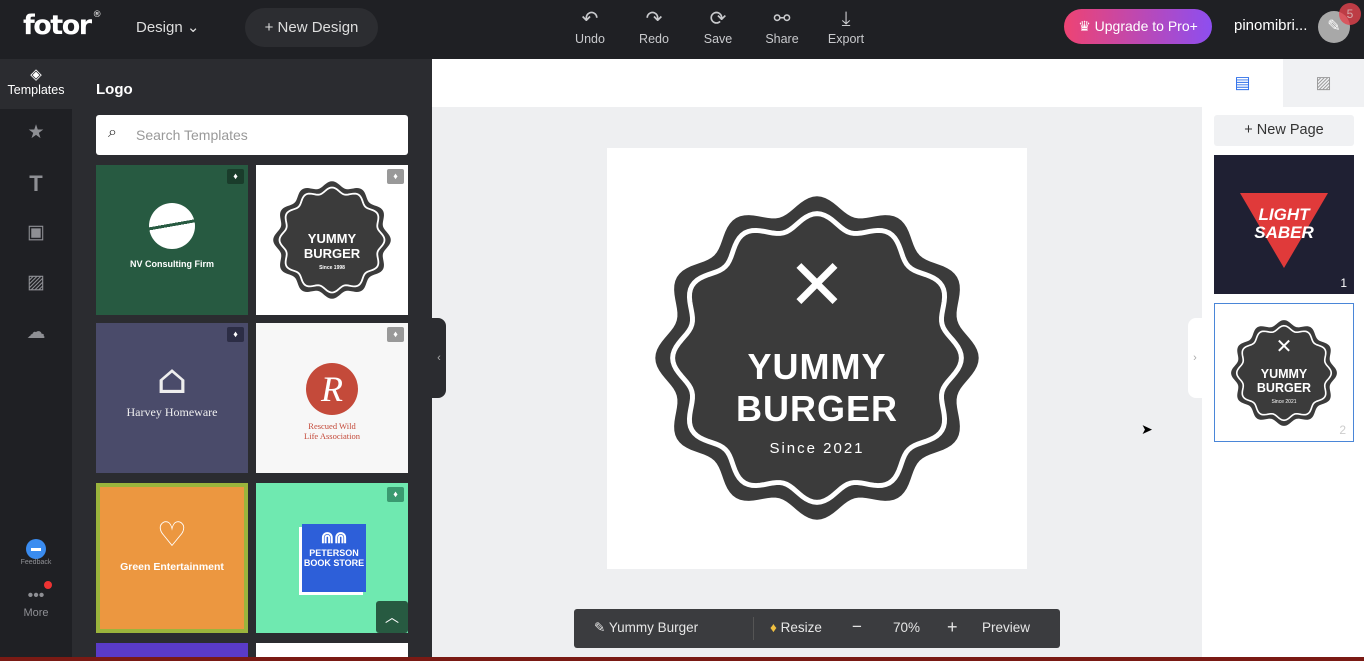 The image size is (1364, 661). What do you see at coordinates (172, 535) in the screenshot?
I see `fox-icon: ♡` at bounding box center [172, 535].